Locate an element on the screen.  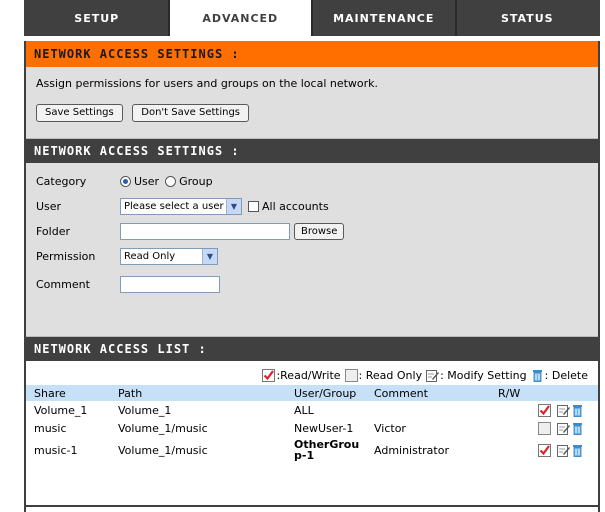
row-user-group: ALL is located at coordinates (304, 410).